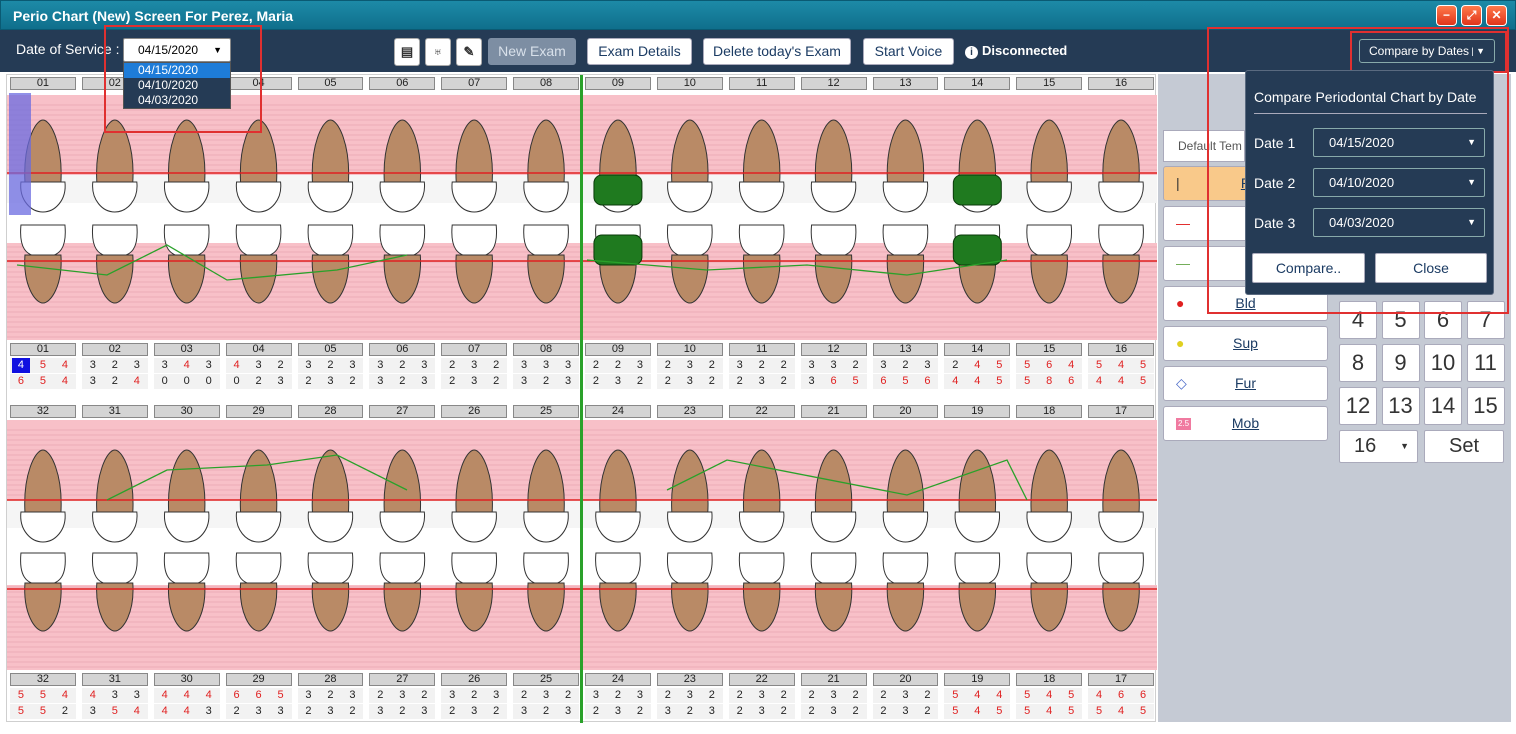  I want to click on exam-details-button: Exam Details, so click(639, 51).